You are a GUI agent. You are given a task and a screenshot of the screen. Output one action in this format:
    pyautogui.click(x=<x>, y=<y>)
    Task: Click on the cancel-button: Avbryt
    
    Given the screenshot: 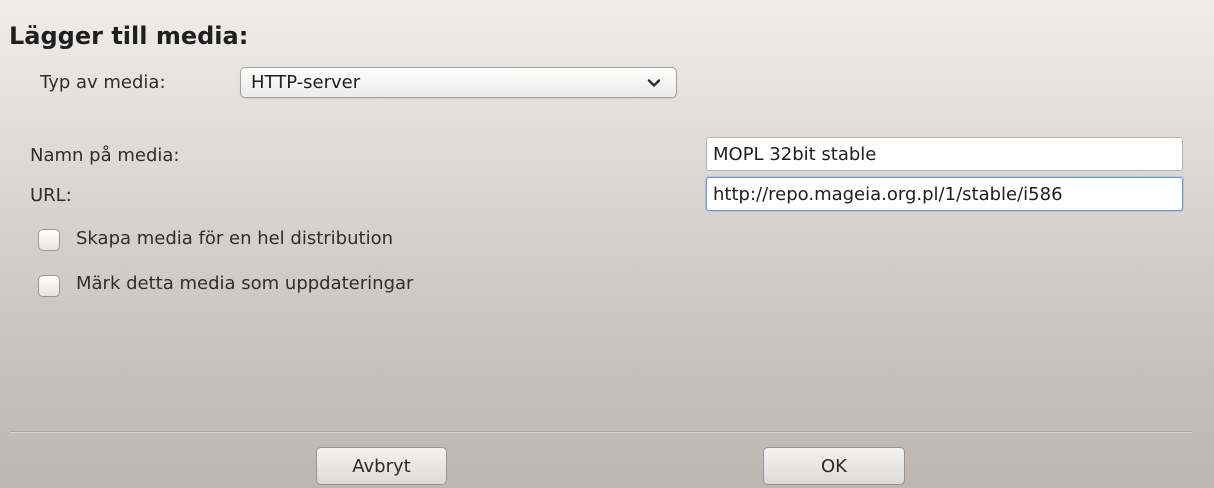 What is the action you would take?
    pyautogui.click(x=381, y=466)
    